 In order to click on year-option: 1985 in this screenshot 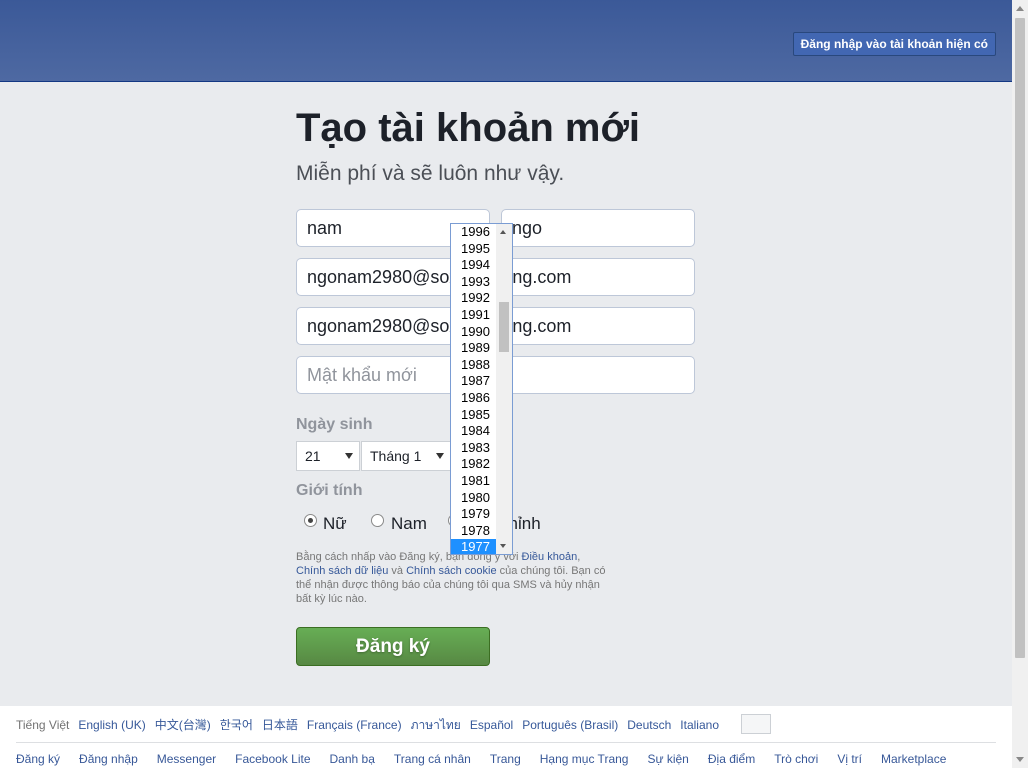, I will do `click(474, 415)`.